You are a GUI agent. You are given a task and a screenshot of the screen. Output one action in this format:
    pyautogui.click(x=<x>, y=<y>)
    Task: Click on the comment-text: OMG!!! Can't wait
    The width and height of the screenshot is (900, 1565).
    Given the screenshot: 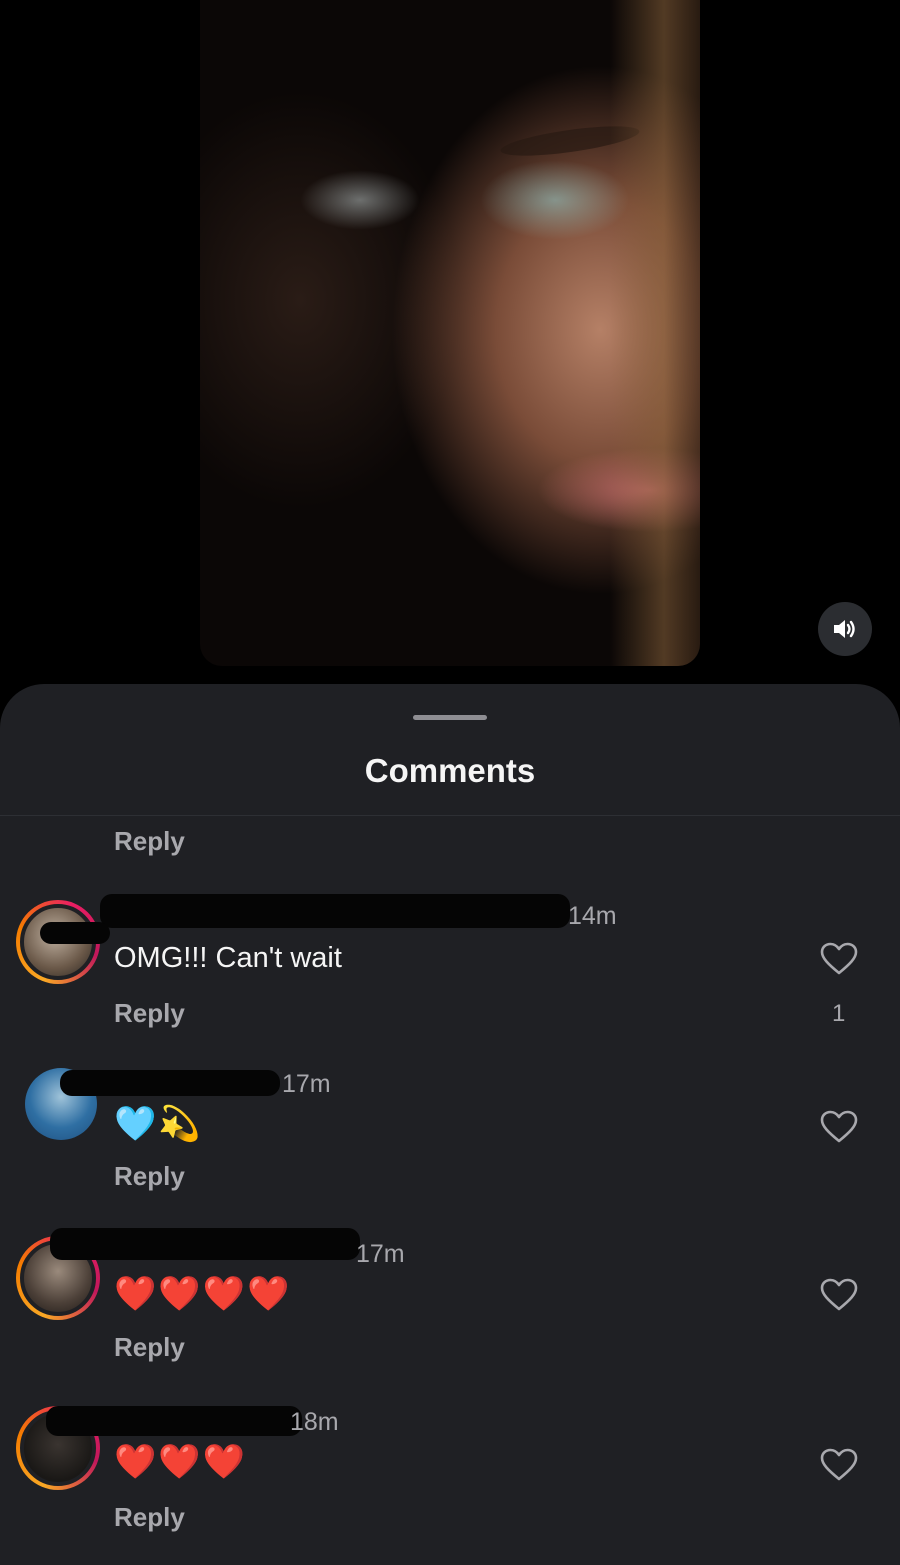 What is the action you would take?
    pyautogui.click(x=228, y=958)
    